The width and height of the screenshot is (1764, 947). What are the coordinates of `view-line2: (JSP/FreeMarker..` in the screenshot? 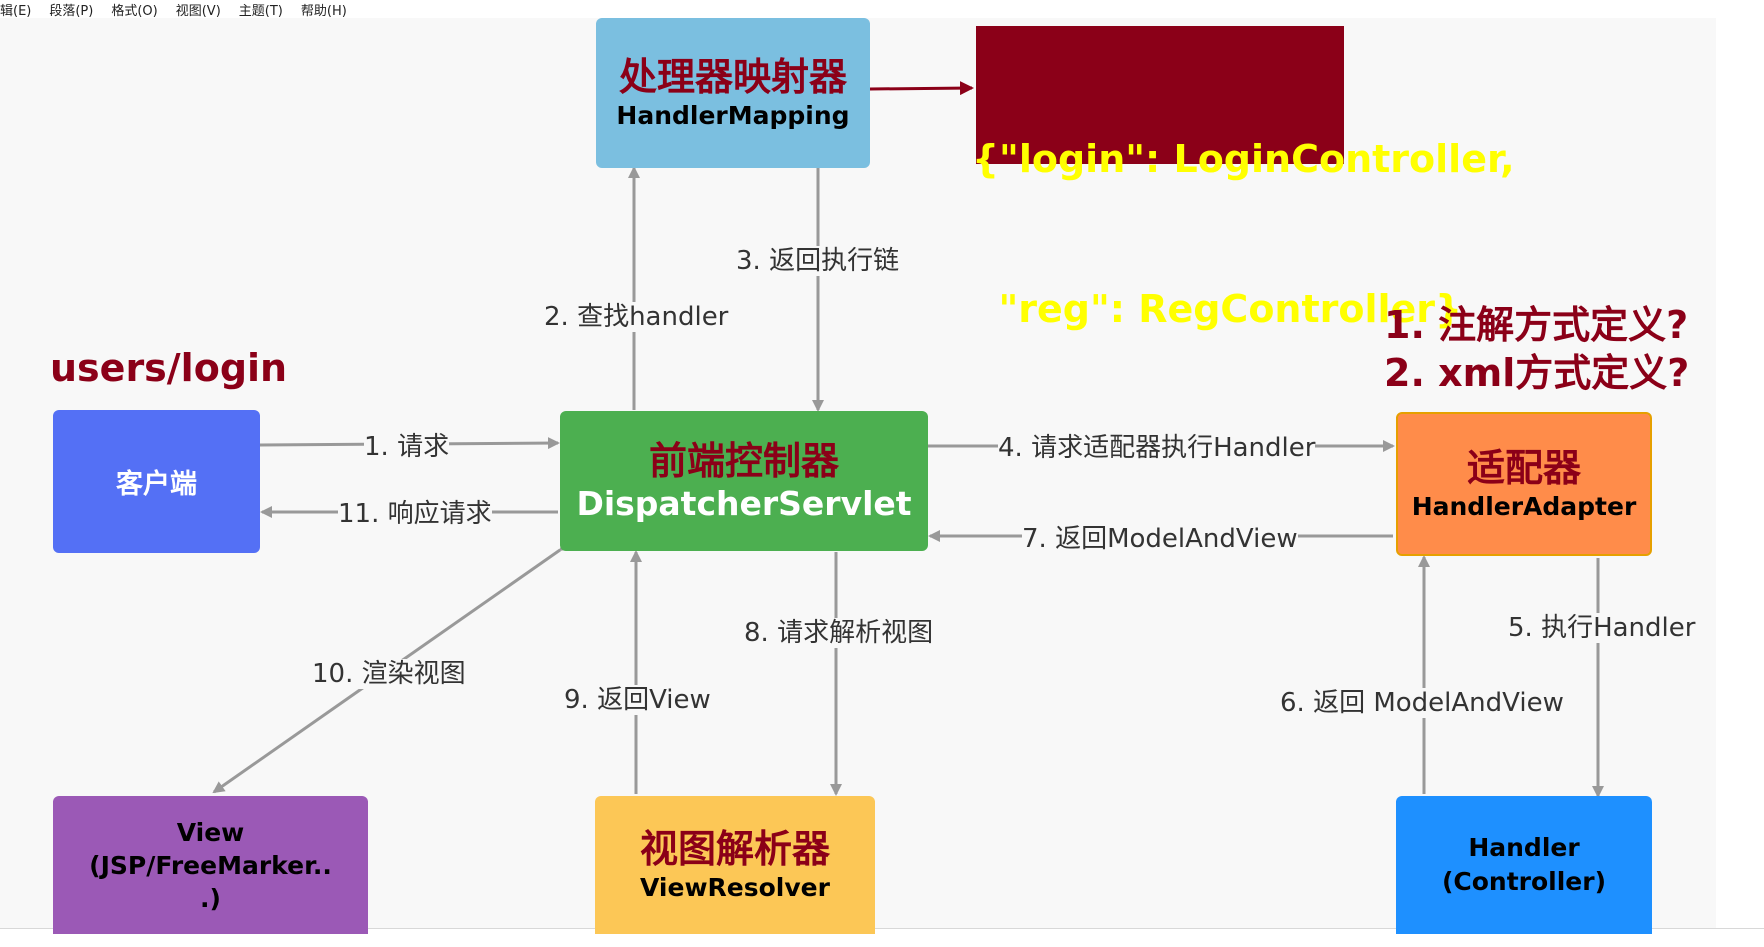 It's located at (210, 865).